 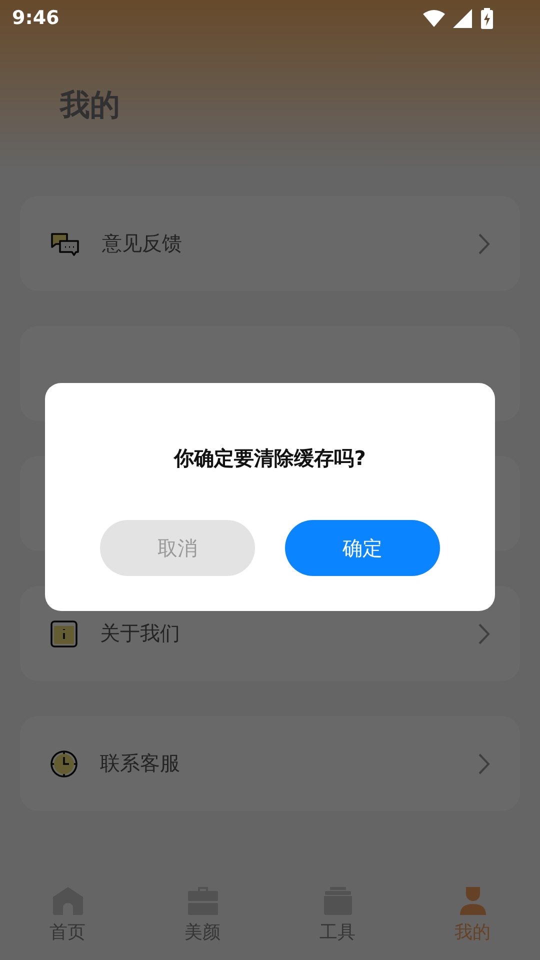 What do you see at coordinates (270, 243) in the screenshot?
I see `menu-card: 意见反馈` at bounding box center [270, 243].